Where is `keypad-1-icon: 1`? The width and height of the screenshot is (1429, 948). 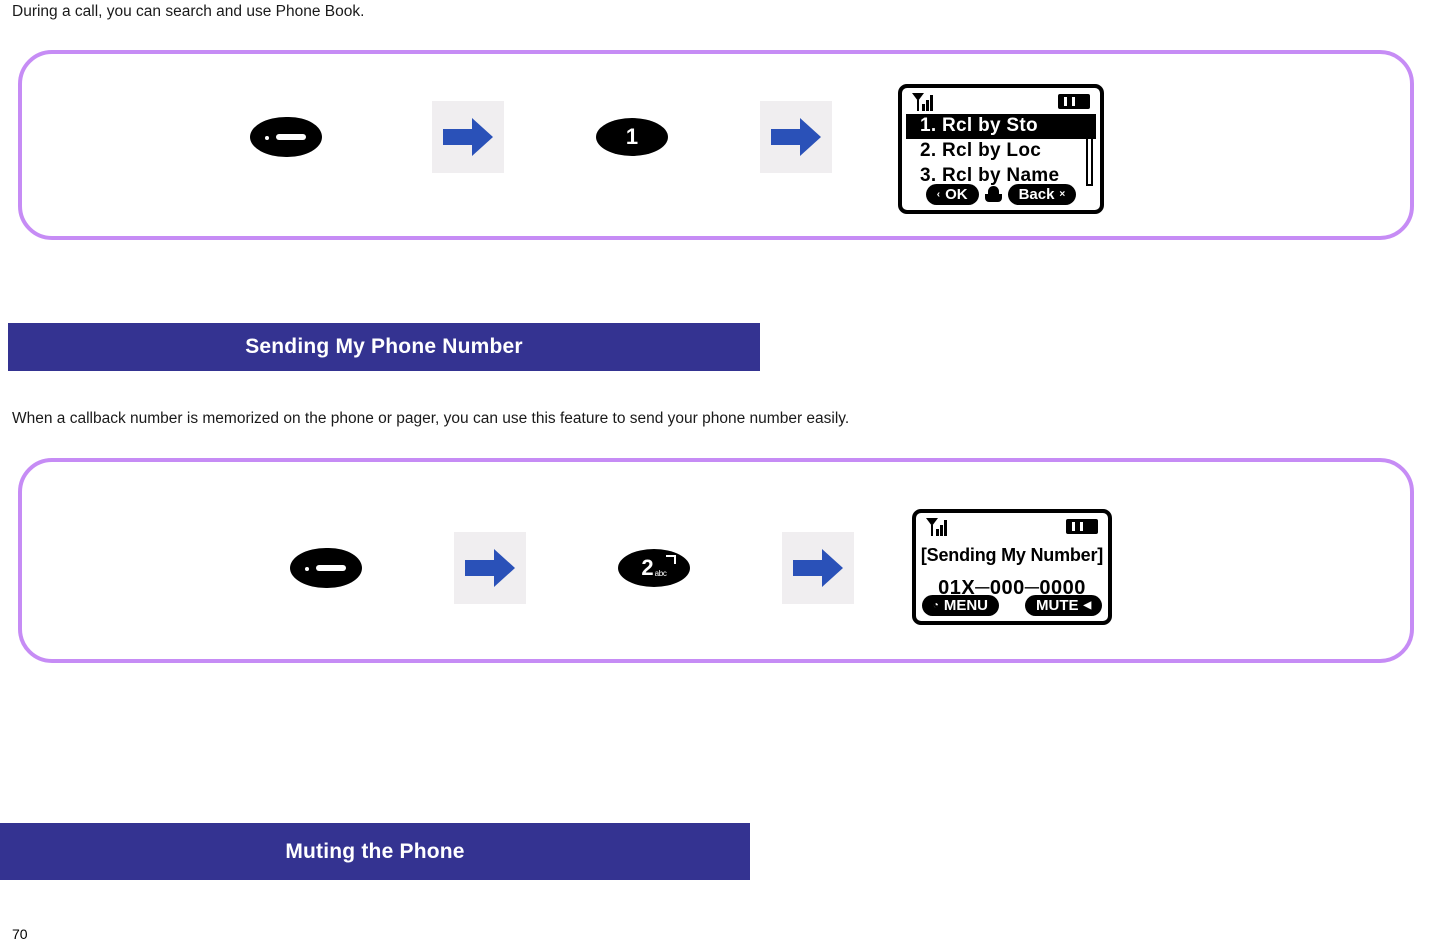
keypad-1-icon: 1 is located at coordinates (632, 137).